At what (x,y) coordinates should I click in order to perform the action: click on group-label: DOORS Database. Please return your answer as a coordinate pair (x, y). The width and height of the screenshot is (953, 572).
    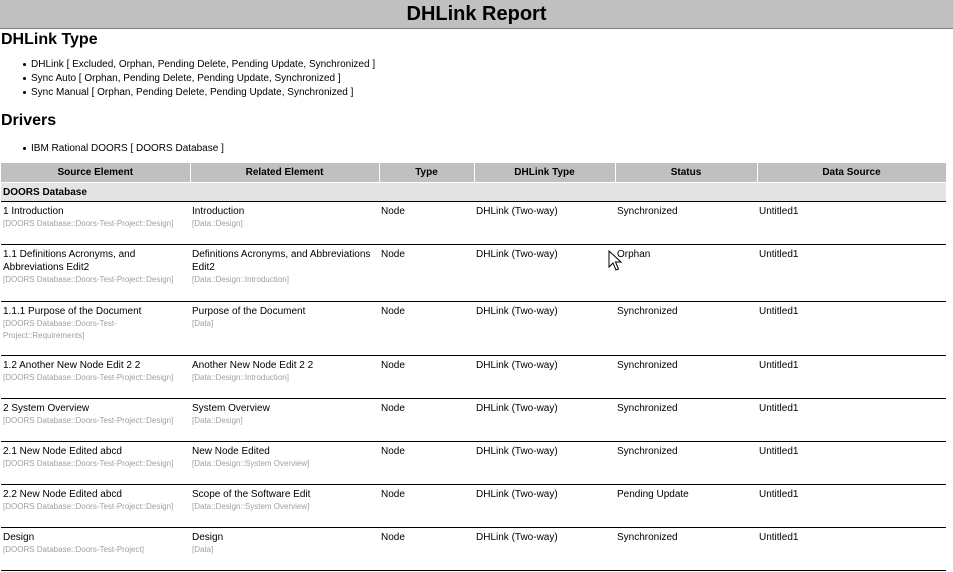
    Looking at the image, I should click on (473, 192).